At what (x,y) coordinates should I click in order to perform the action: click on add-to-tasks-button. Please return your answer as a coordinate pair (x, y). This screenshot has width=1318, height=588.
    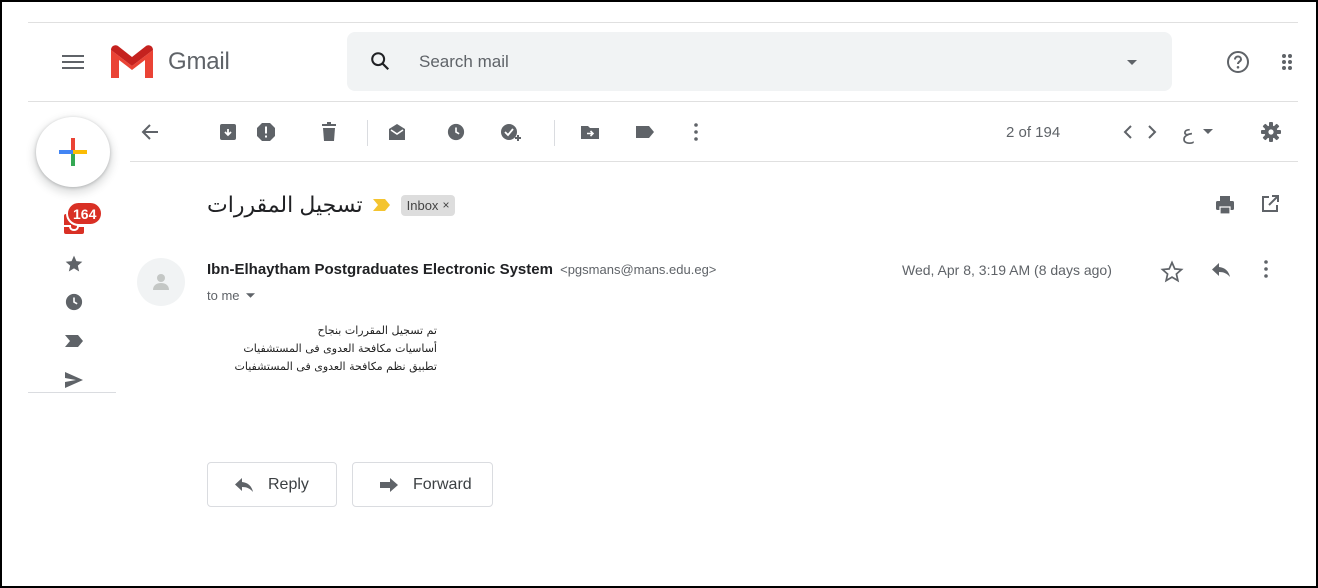
    Looking at the image, I should click on (511, 132).